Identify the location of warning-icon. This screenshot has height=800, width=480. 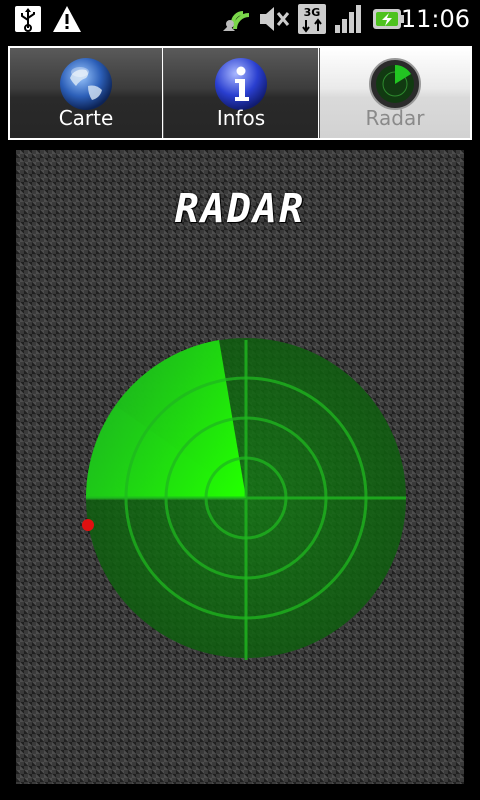
(67, 19).